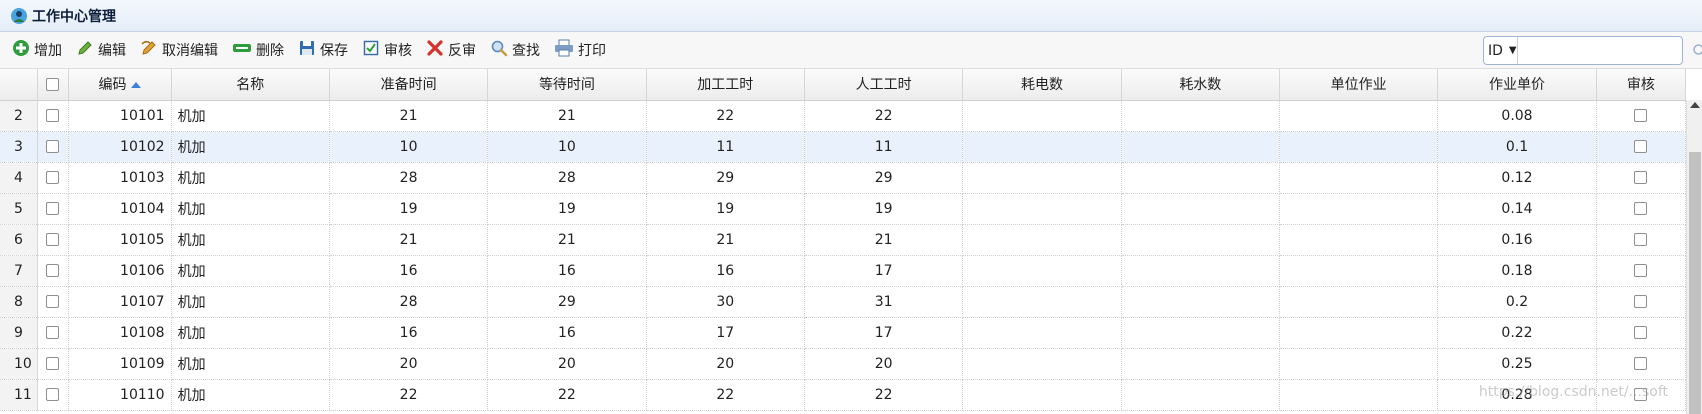 This screenshot has width=1702, height=414. What do you see at coordinates (409, 116) in the screenshot?
I see `cell-prep-time: 21` at bounding box center [409, 116].